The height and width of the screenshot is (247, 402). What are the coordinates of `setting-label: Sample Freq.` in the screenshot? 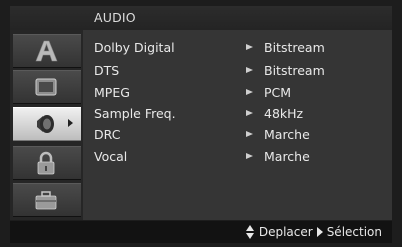 It's located at (135, 113).